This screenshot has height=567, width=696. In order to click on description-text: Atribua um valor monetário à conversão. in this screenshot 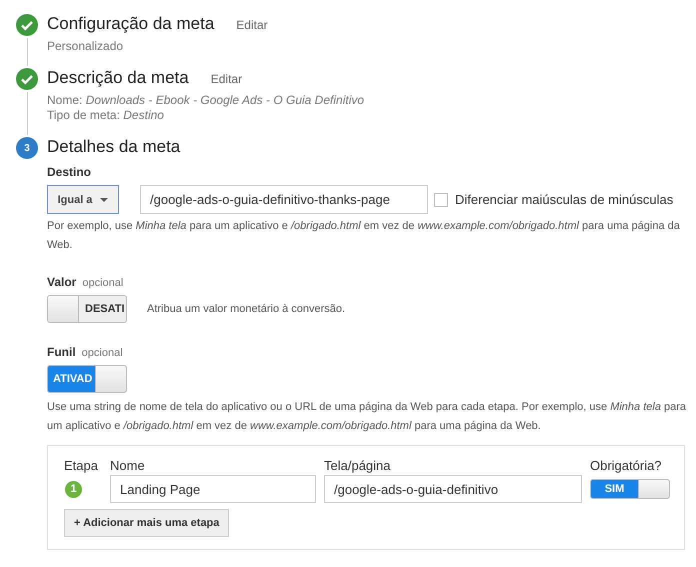, I will do `click(246, 309)`.